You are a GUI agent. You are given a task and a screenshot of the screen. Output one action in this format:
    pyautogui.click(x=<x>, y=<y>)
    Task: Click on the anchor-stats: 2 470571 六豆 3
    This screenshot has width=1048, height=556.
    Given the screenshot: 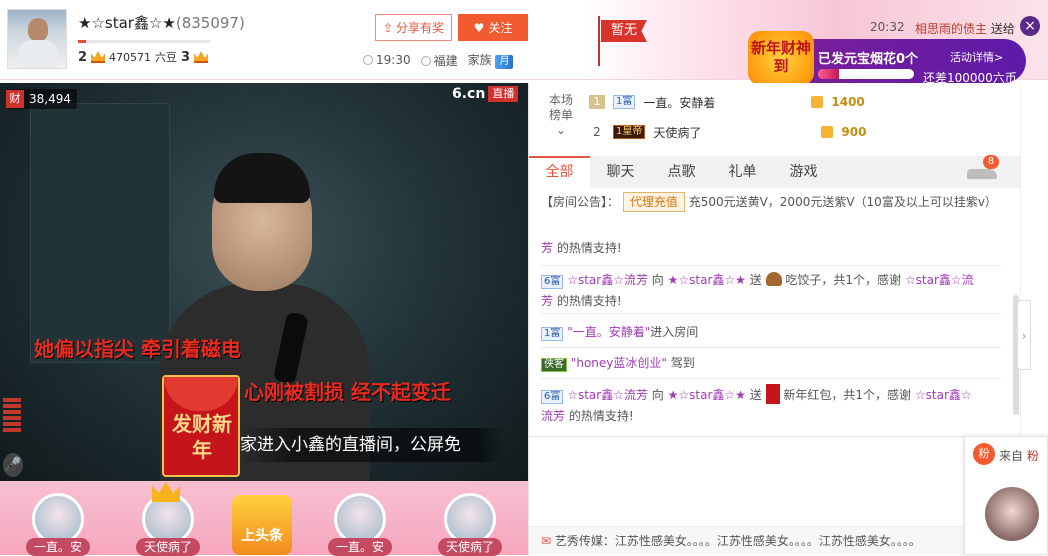 What is the action you would take?
    pyautogui.click(x=143, y=57)
    